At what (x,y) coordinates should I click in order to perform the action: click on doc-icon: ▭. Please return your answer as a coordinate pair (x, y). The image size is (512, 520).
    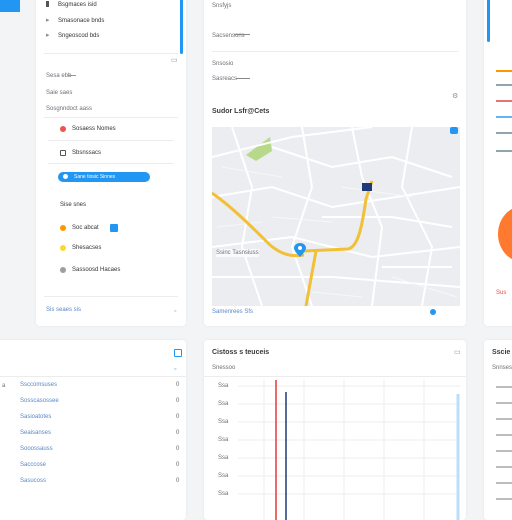
    Looking at the image, I should click on (174, 60).